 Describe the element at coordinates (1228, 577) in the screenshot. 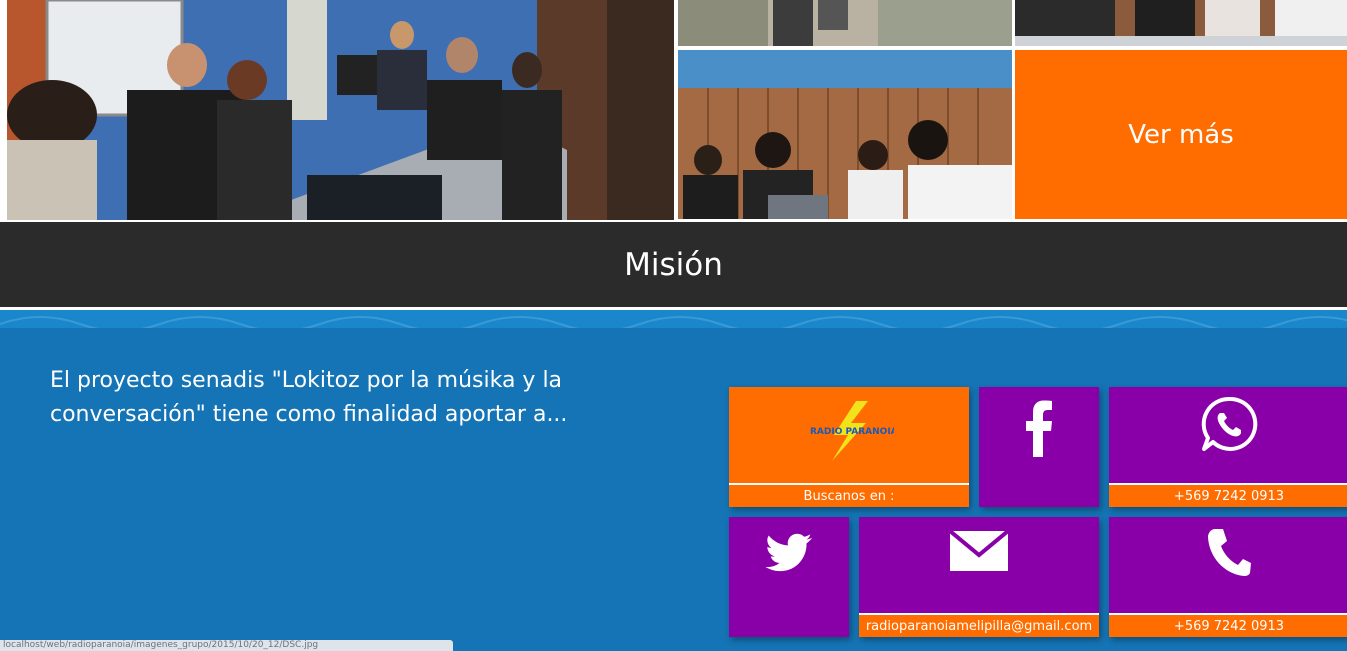

I see `phone-tile: +569 7242 0913` at that location.